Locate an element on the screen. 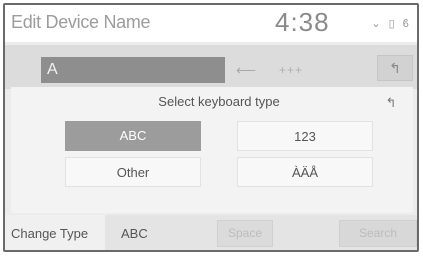 The height and width of the screenshot is (256, 423). panel-back-button: ↰ is located at coordinates (391, 103).